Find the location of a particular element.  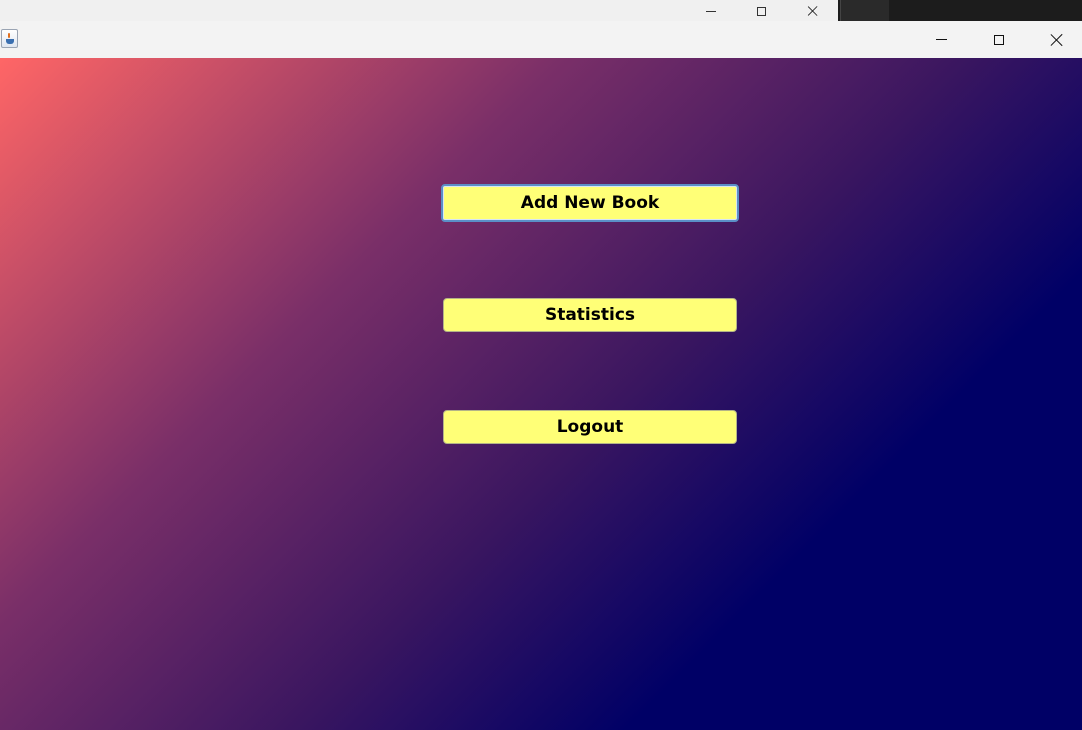

java-cup-icon is located at coordinates (9, 38).